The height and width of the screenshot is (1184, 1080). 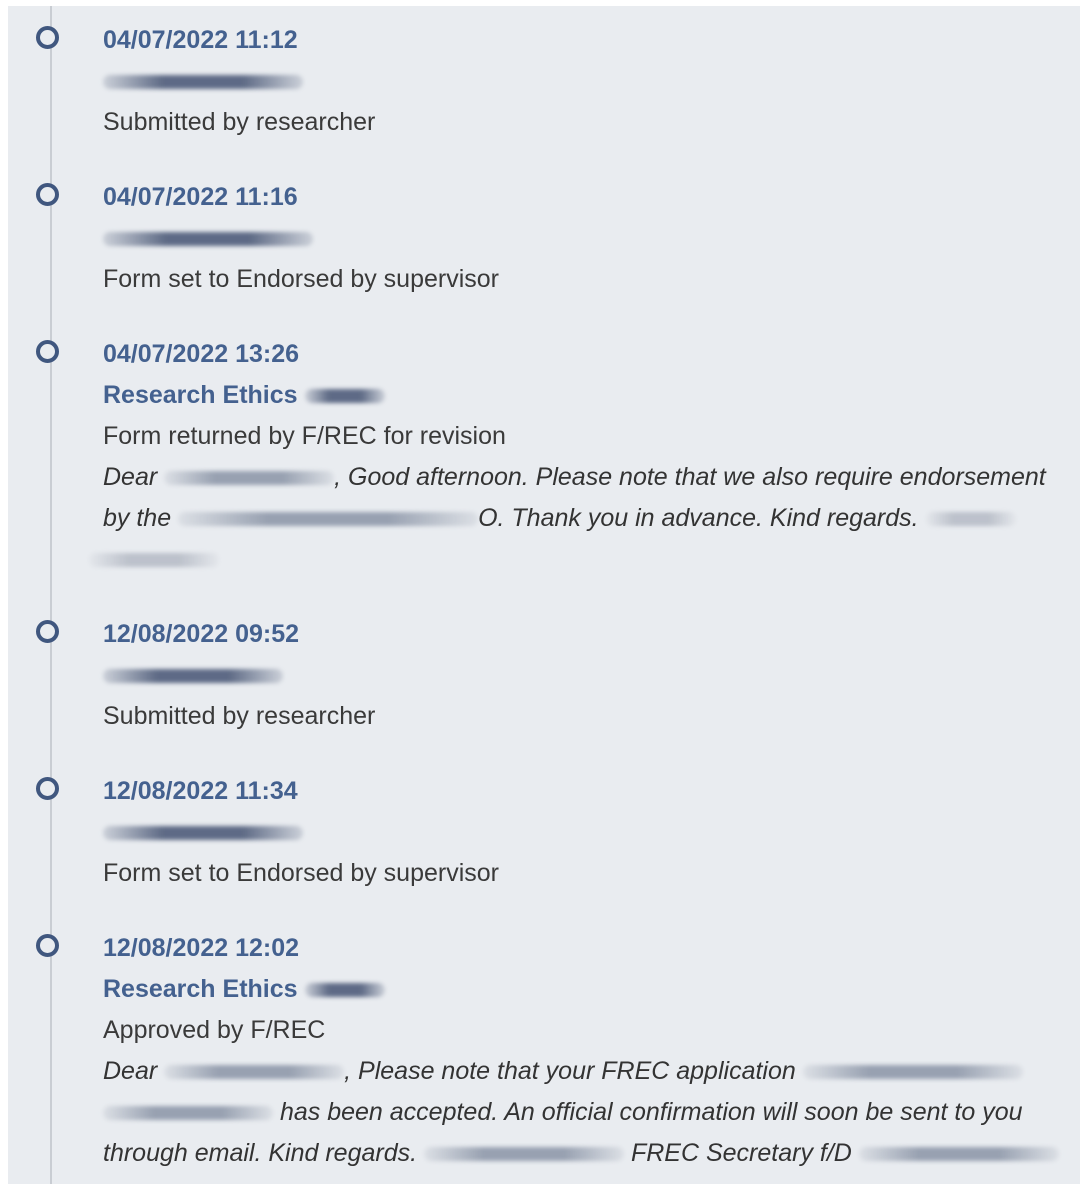 I want to click on entry-timestamp: 12/08/2022 12:02, so click(x=201, y=948).